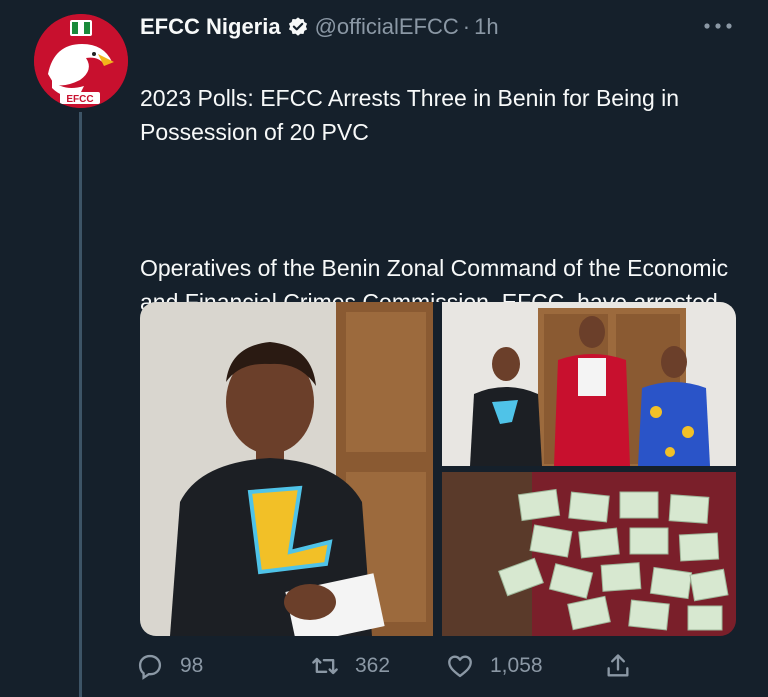 The image size is (768, 697). I want to click on like-icon, so click(460, 666).